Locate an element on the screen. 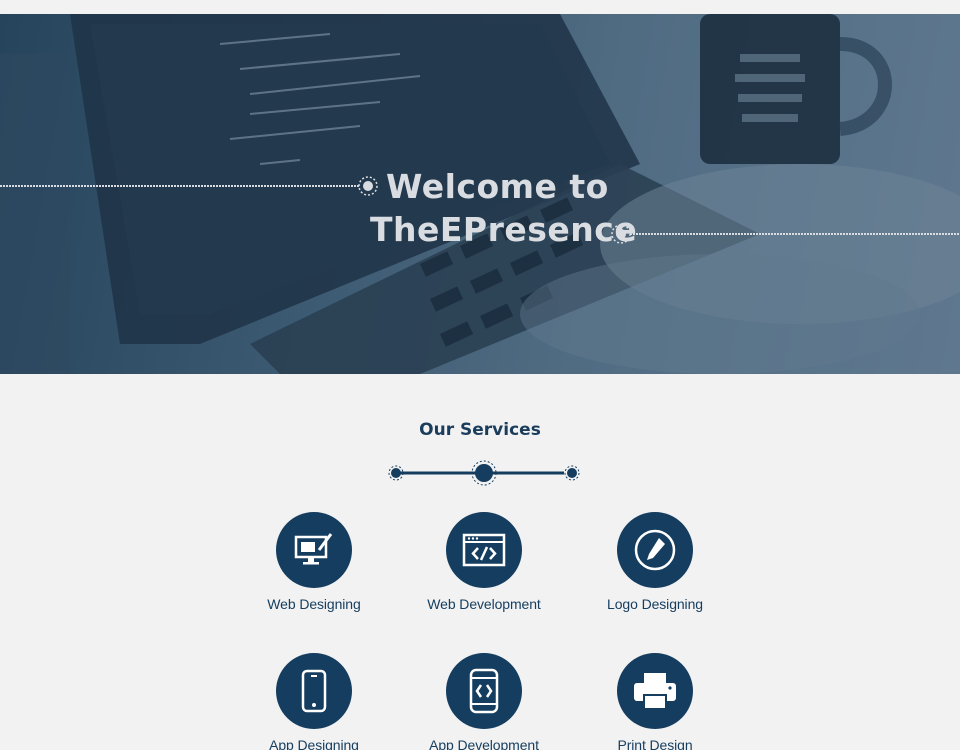 Image resolution: width=960 pixels, height=750 pixels. service-app-development: App Development is located at coordinates (484, 701).